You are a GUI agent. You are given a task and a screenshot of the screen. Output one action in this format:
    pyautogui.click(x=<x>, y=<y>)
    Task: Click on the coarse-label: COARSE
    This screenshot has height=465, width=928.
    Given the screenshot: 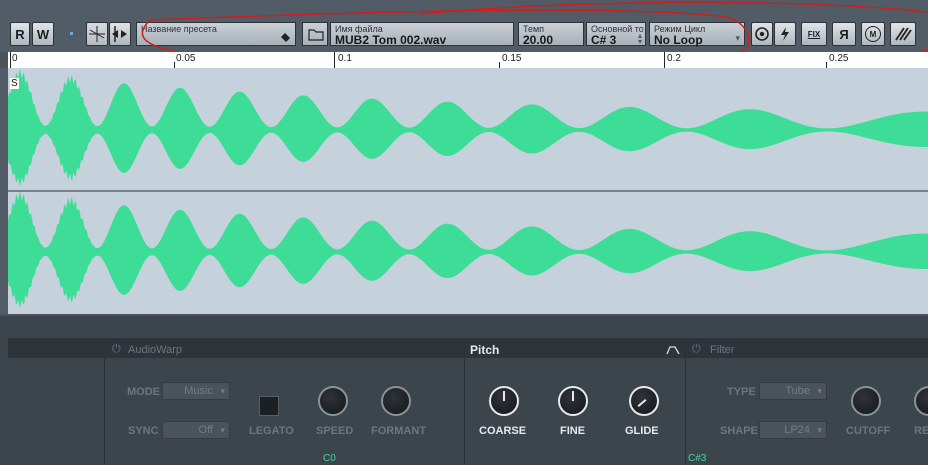 What is the action you would take?
    pyautogui.click(x=503, y=431)
    